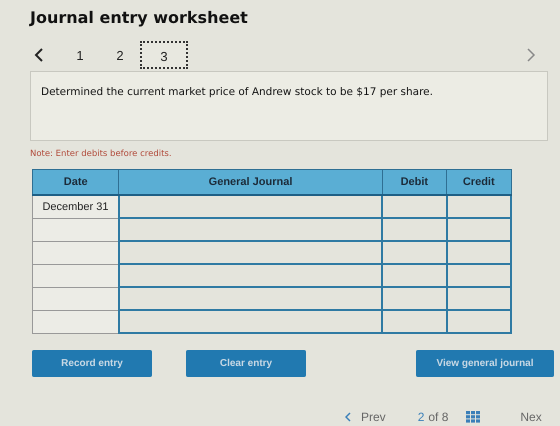  Describe the element at coordinates (92, 363) in the screenshot. I see `action-button: Record entry` at that location.